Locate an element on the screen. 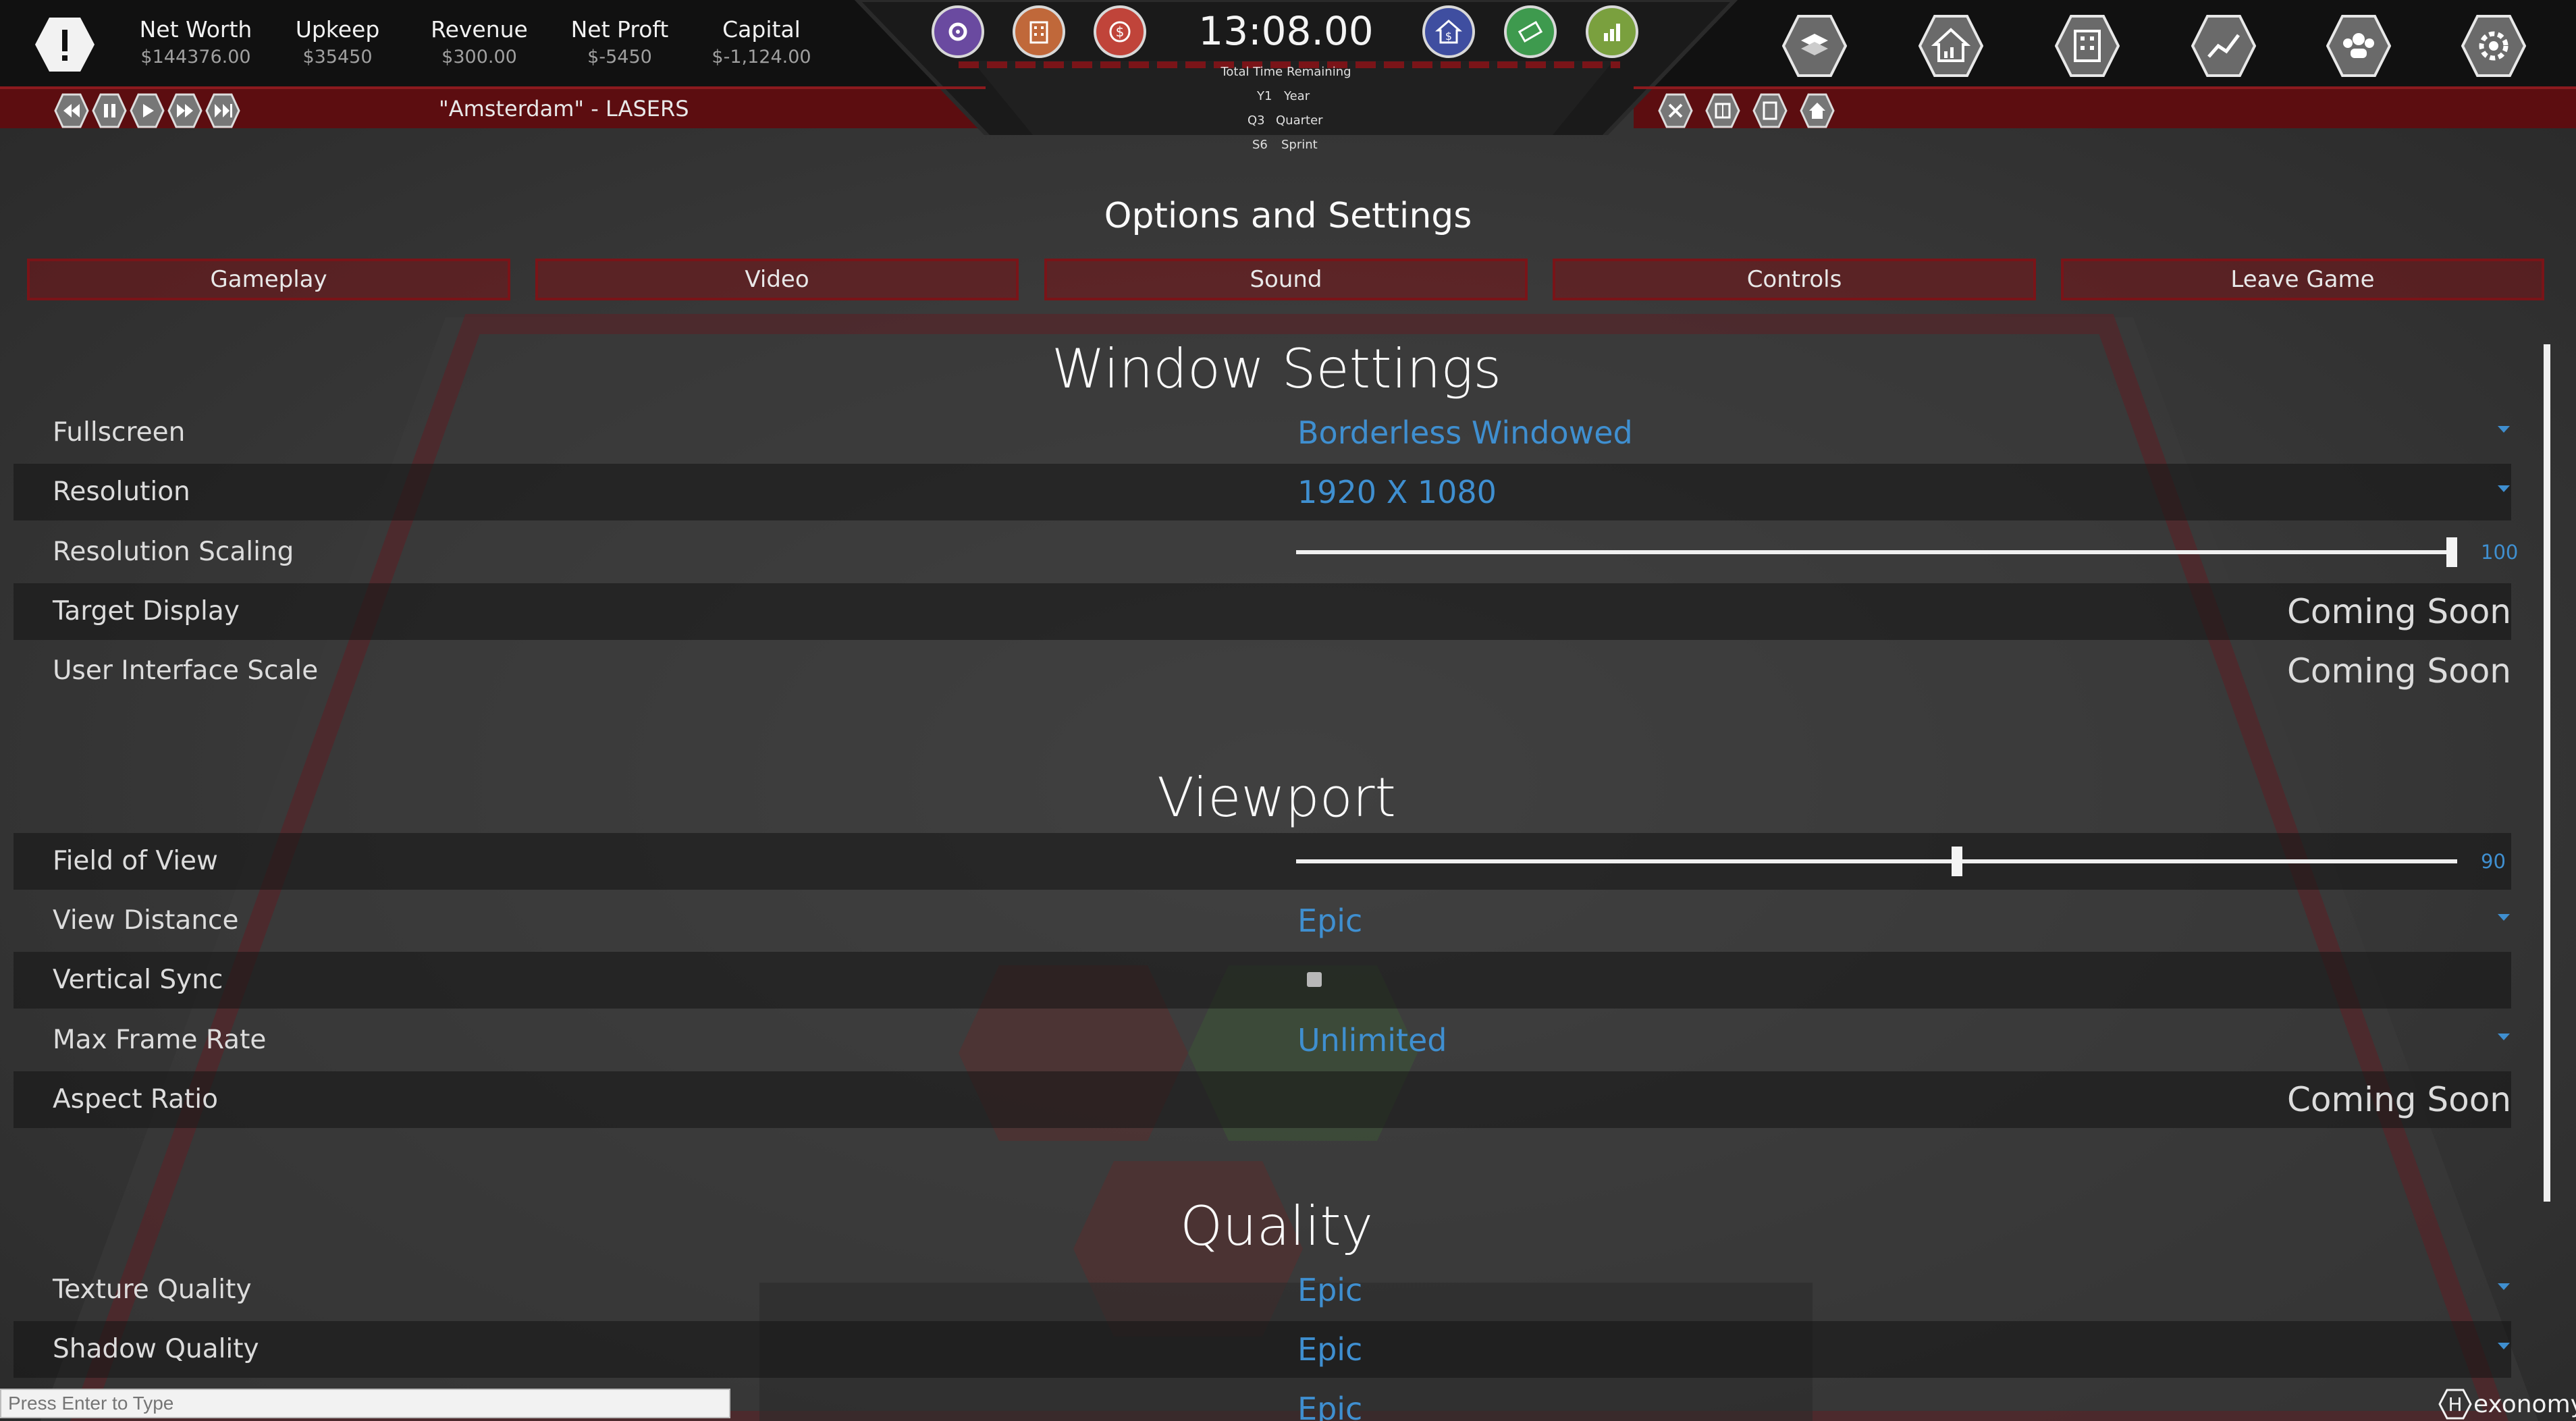 The height and width of the screenshot is (1421, 2576). game-clock: 13:08.00 is located at coordinates (1286, 31).